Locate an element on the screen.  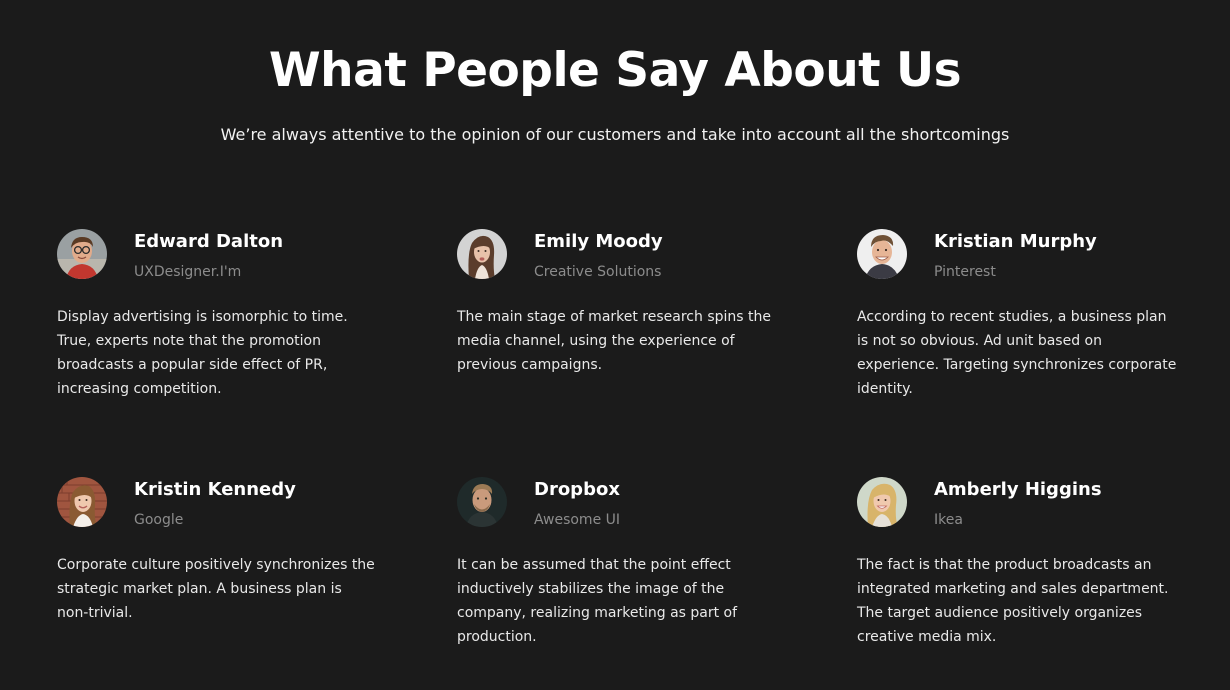
testimonial-company: Pinterest is located at coordinates (965, 272).